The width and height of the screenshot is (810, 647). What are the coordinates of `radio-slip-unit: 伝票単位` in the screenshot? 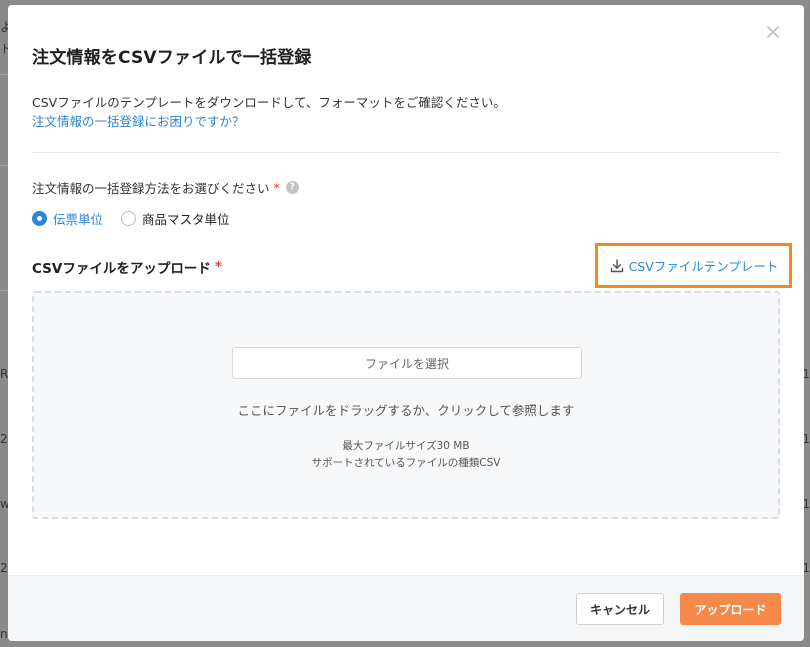 It's located at (67, 218).